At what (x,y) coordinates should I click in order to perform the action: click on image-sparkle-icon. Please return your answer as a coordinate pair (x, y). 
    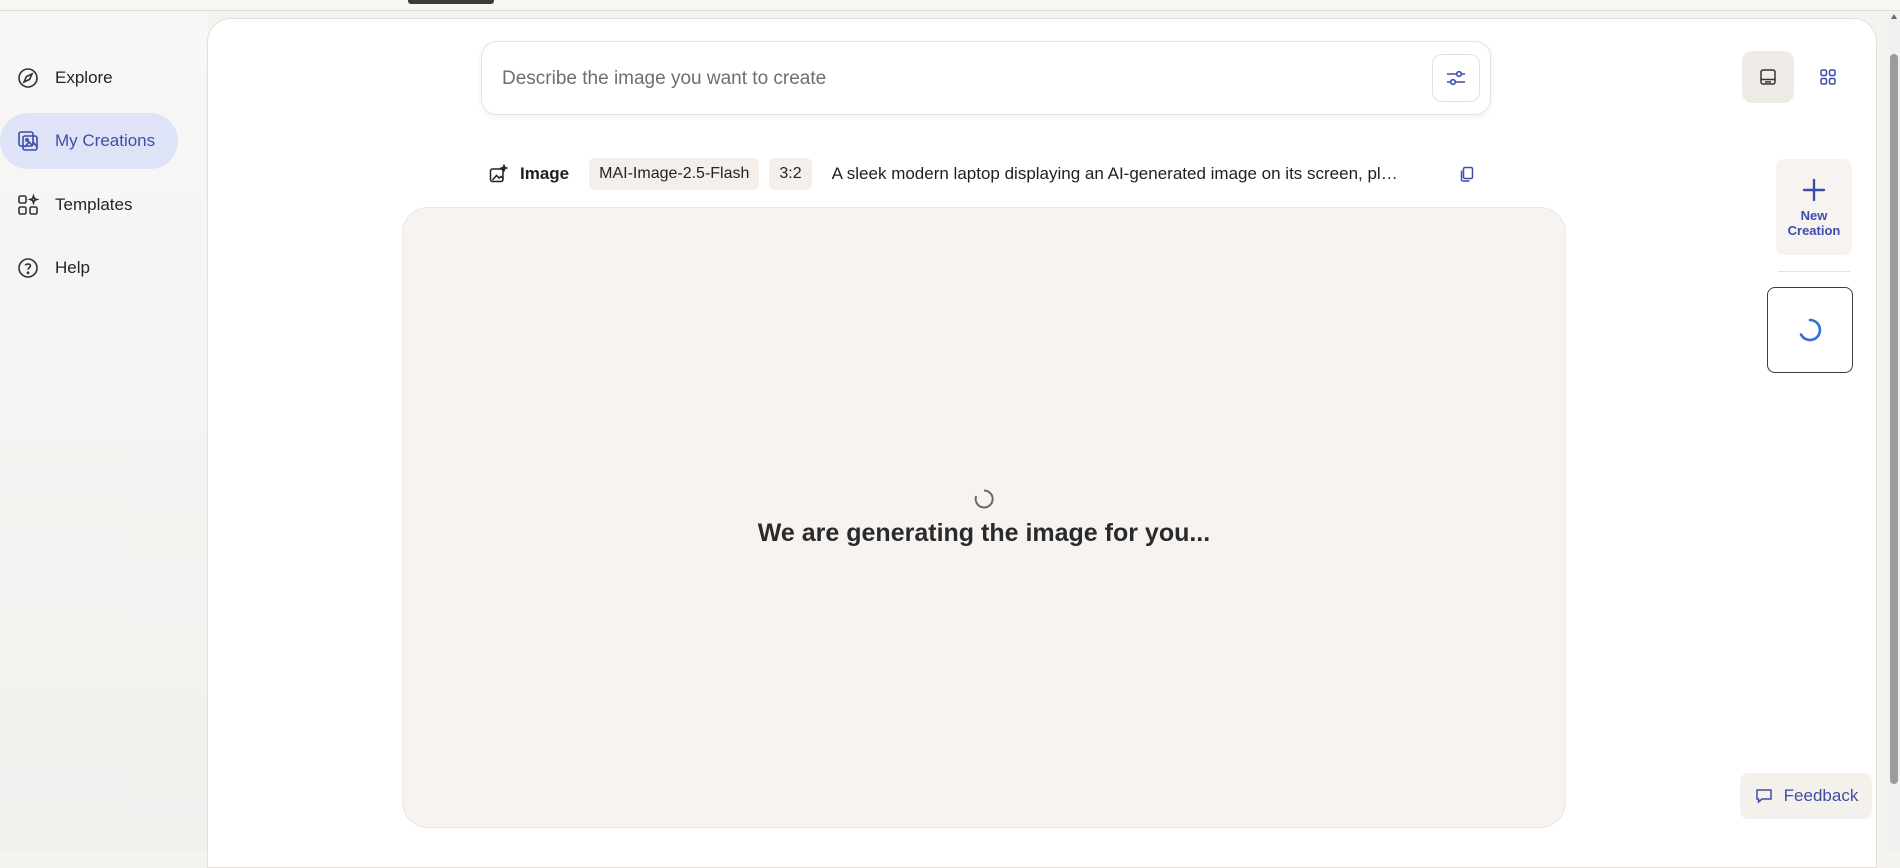
    Looking at the image, I should click on (498, 174).